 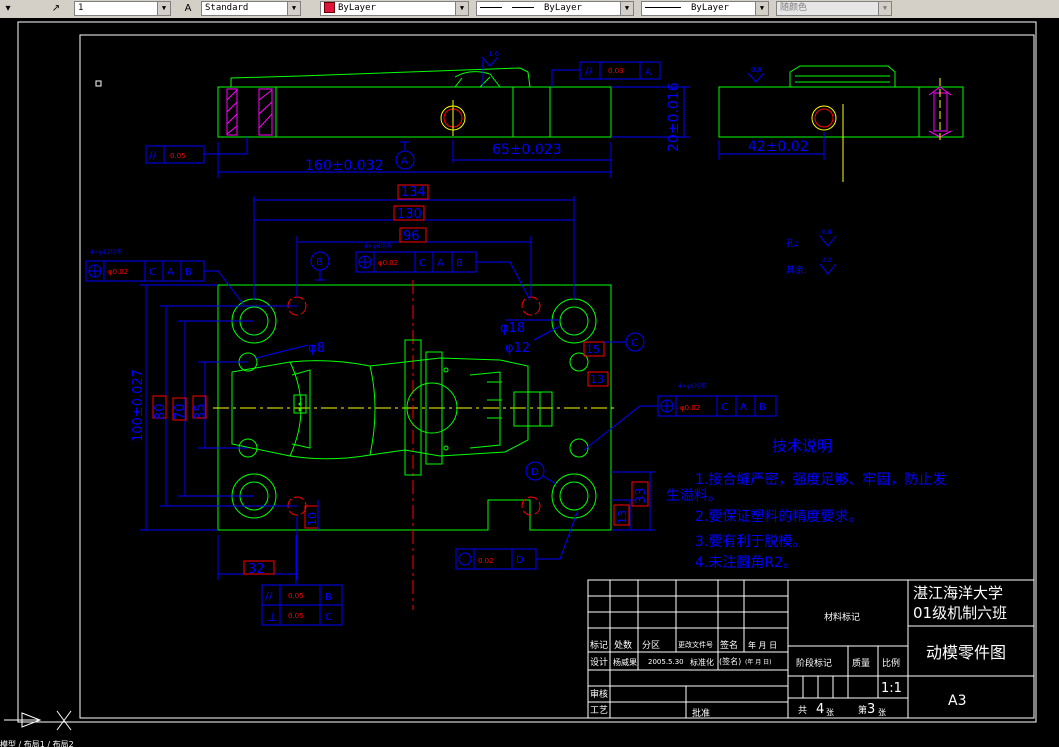 I want to click on svg-text: 130, so click(x=409, y=214).